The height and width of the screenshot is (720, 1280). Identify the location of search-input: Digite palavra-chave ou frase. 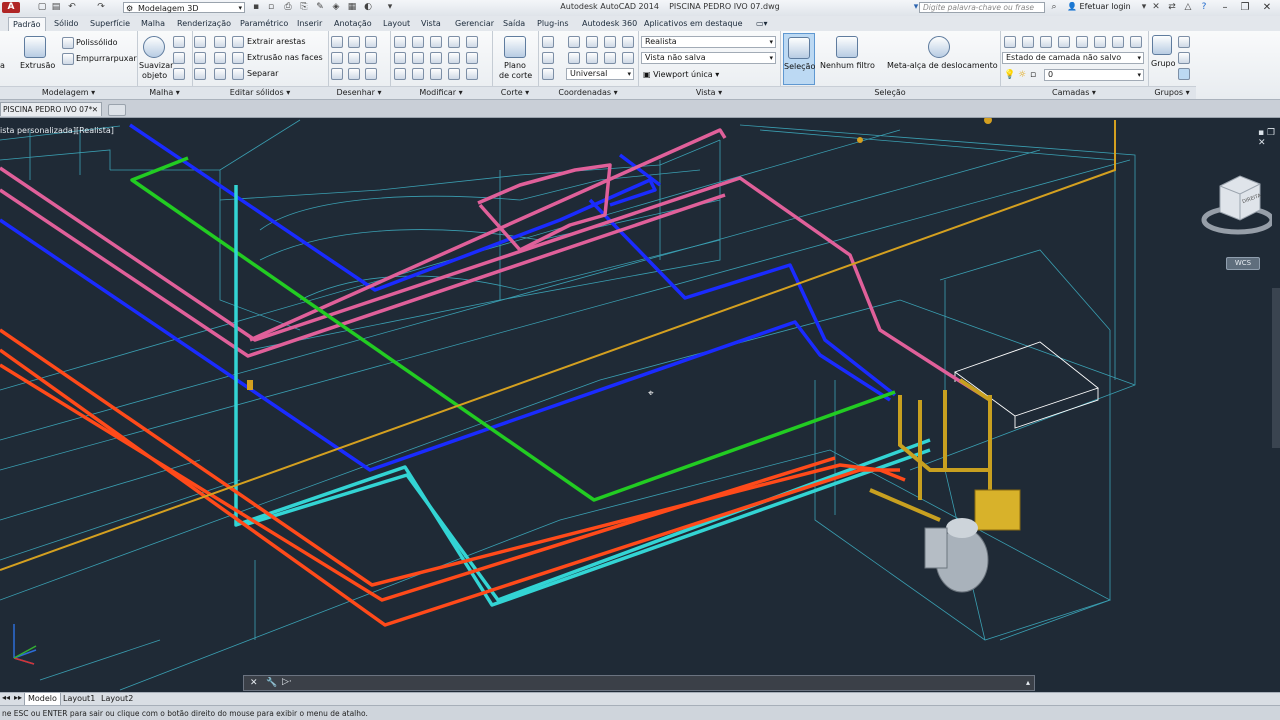
(982, 7).